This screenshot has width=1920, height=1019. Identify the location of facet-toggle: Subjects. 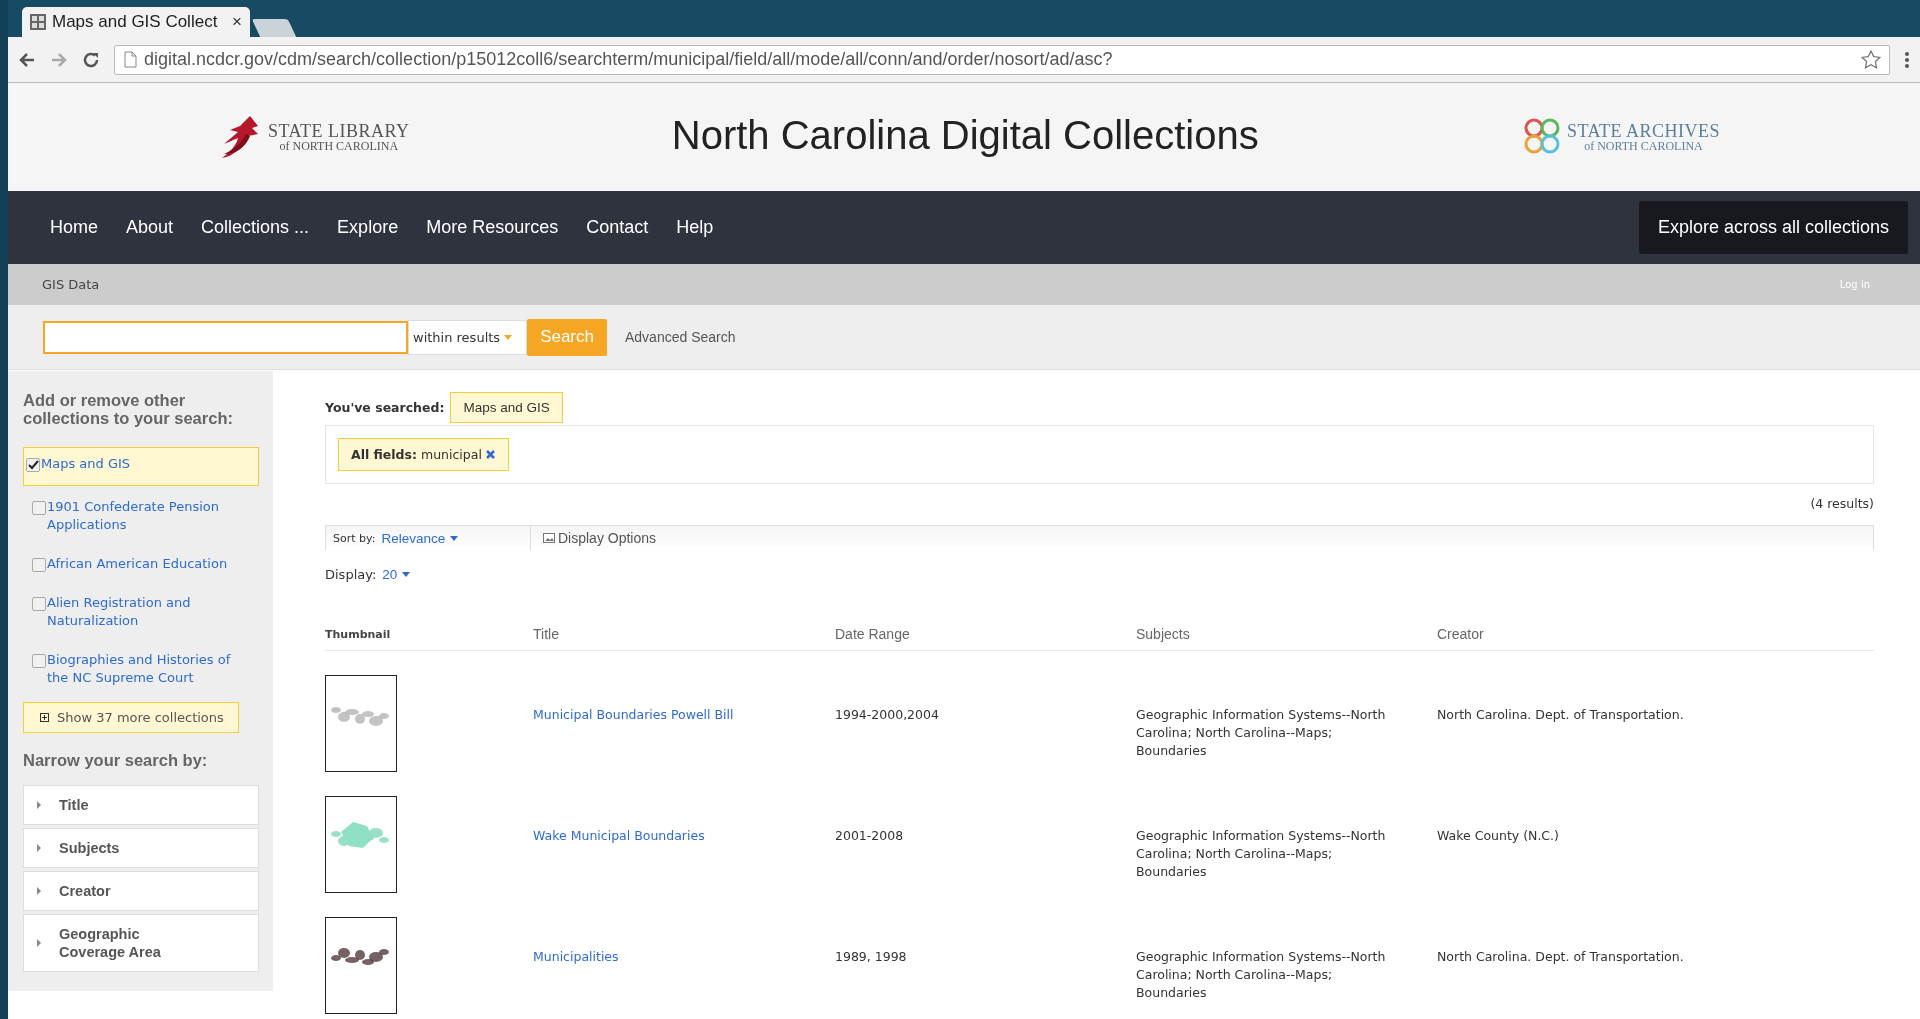
(141, 848).